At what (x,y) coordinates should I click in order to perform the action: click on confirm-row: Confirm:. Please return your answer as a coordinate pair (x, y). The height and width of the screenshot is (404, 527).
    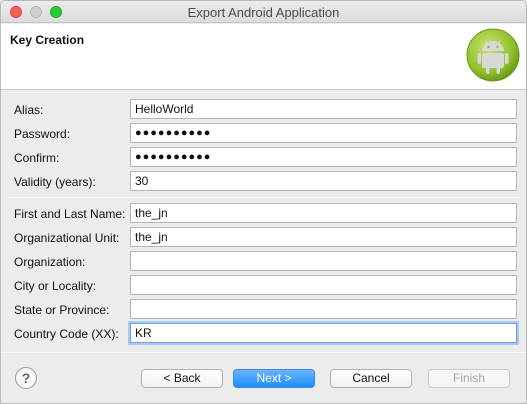
    Looking at the image, I should click on (263, 159).